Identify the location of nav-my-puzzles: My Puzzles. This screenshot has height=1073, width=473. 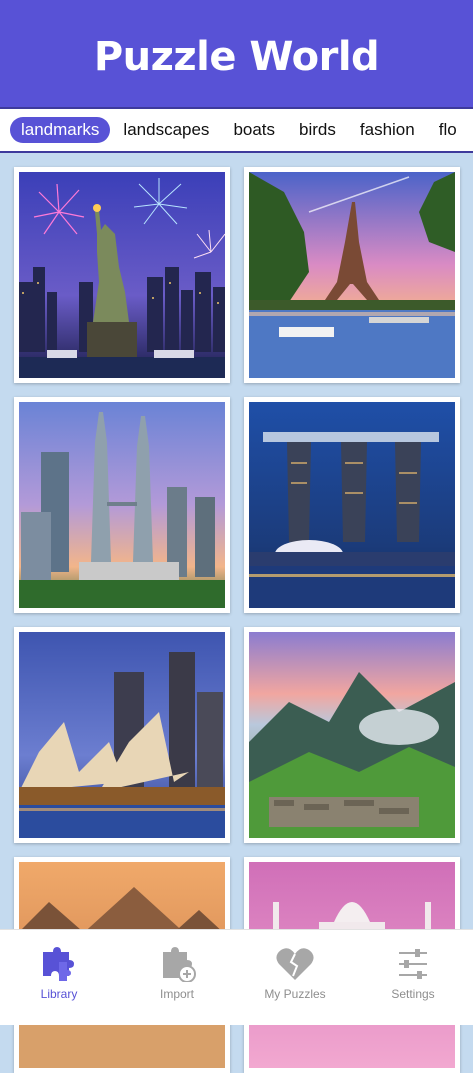
(295, 973).